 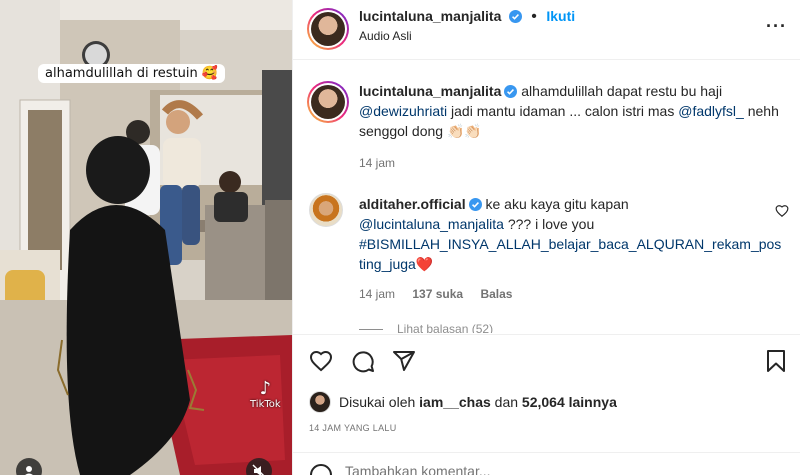 I want to click on post-timestamp: 14 JAM YANG LALU, so click(x=353, y=428).